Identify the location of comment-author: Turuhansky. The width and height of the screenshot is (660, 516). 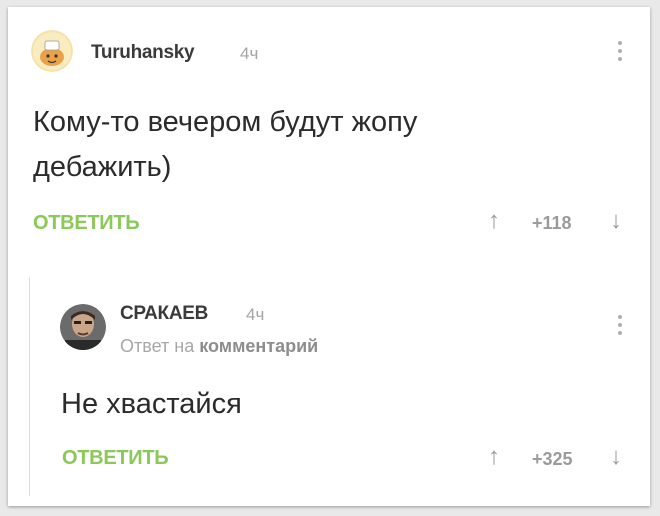
(143, 53).